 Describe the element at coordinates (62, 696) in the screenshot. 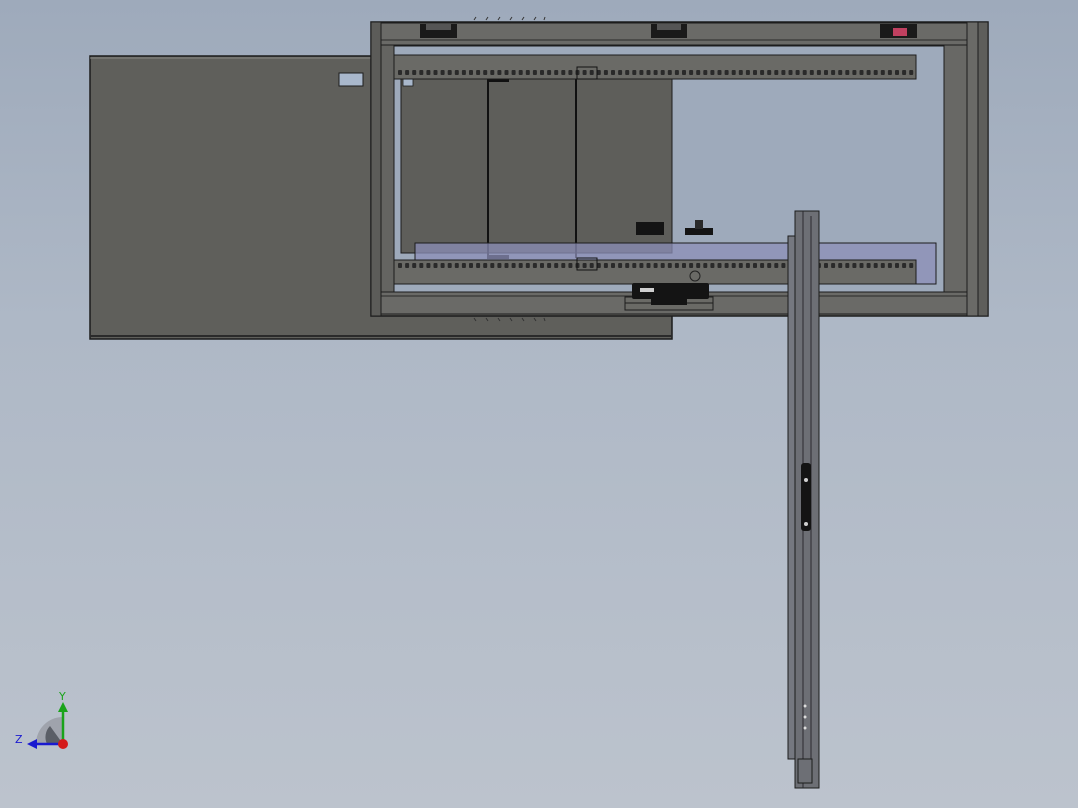

I see `y-axis-label: Y` at that location.